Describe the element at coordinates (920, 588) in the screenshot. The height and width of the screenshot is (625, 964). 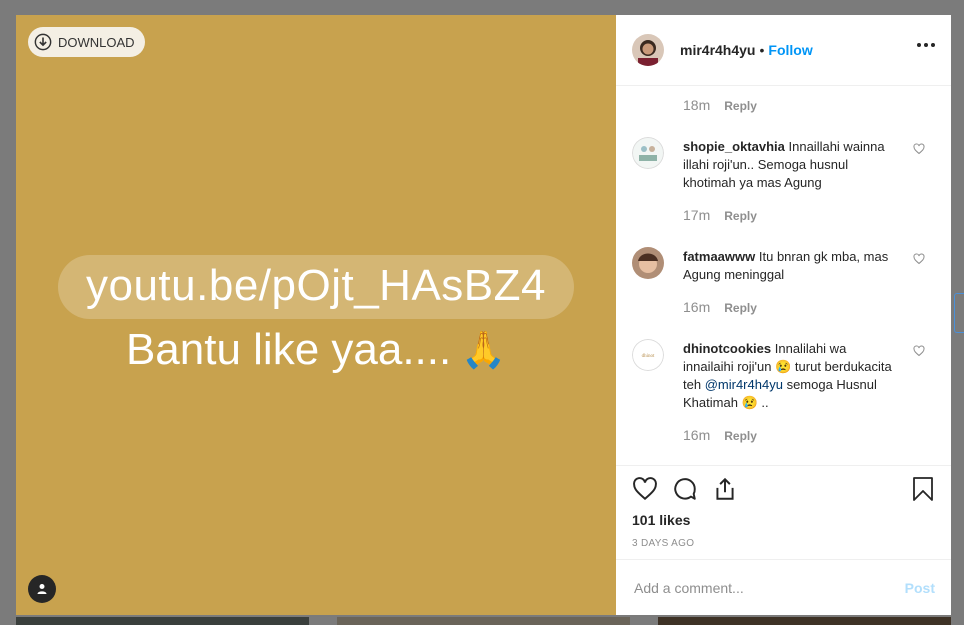
I see `post-comment-button: Post` at that location.